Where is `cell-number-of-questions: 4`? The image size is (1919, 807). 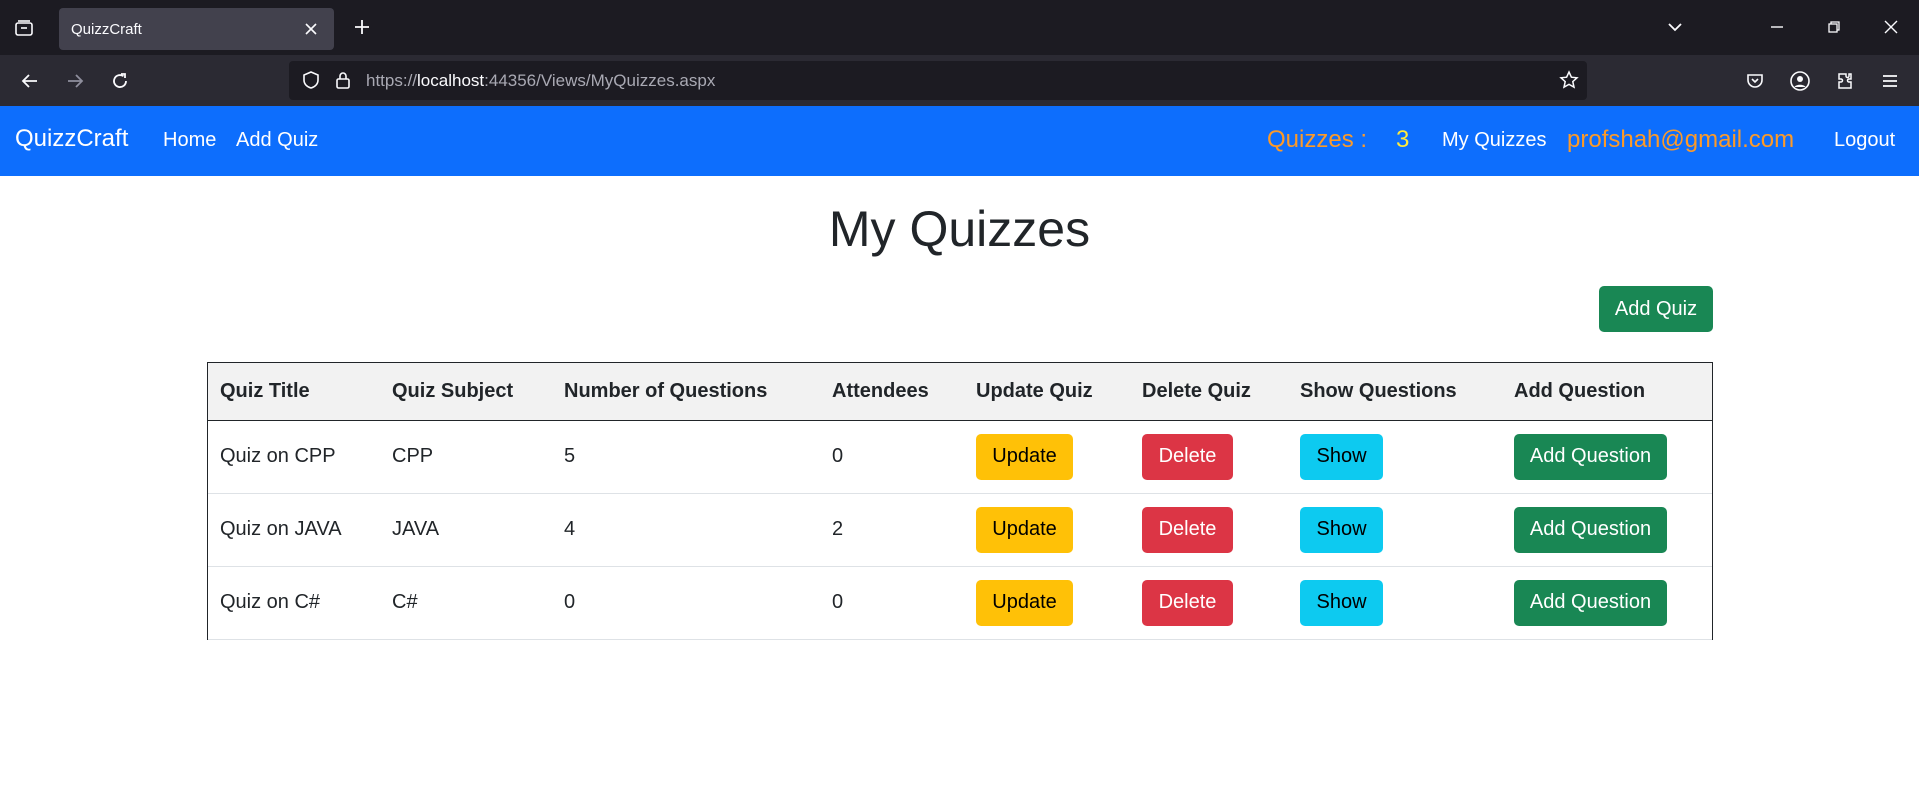 cell-number-of-questions: 4 is located at coordinates (686, 530).